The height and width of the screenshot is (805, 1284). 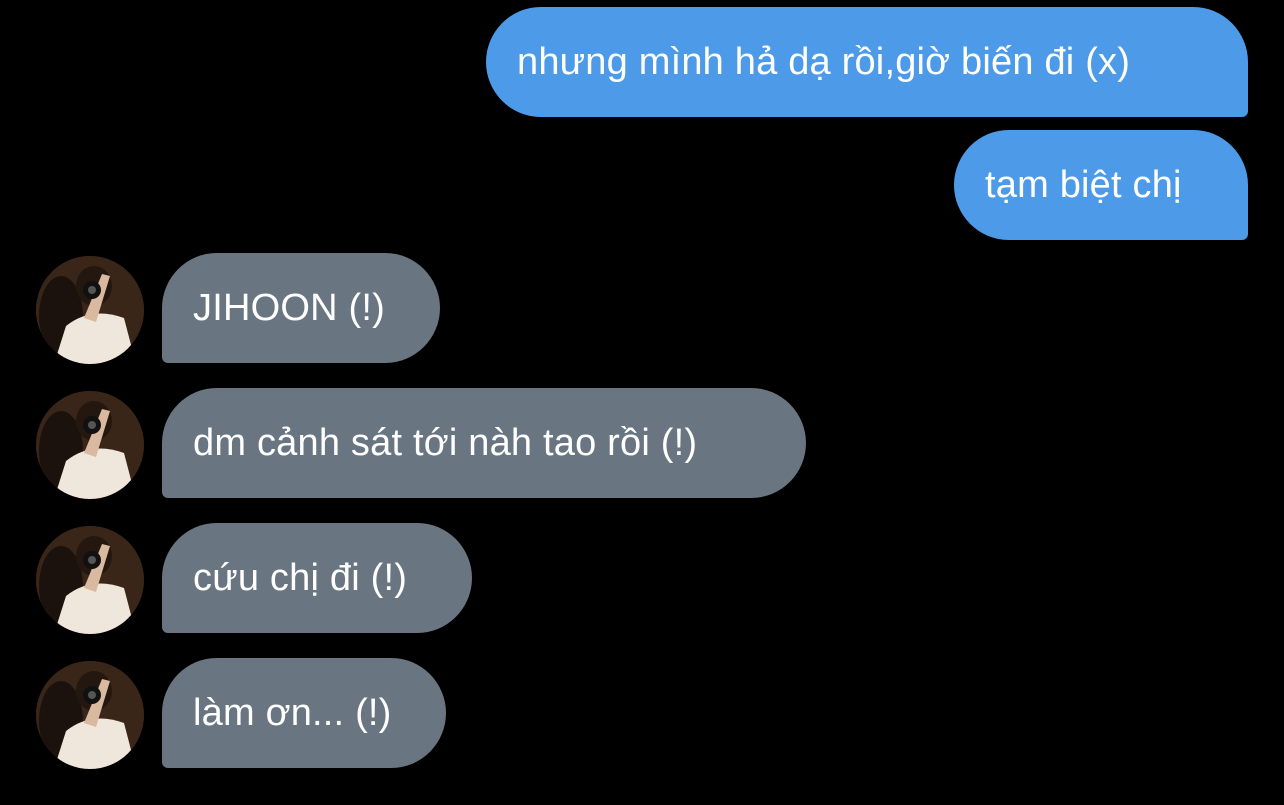 I want to click on outgoing-message-bubble: tạm biệt chị, so click(x=1101, y=185).